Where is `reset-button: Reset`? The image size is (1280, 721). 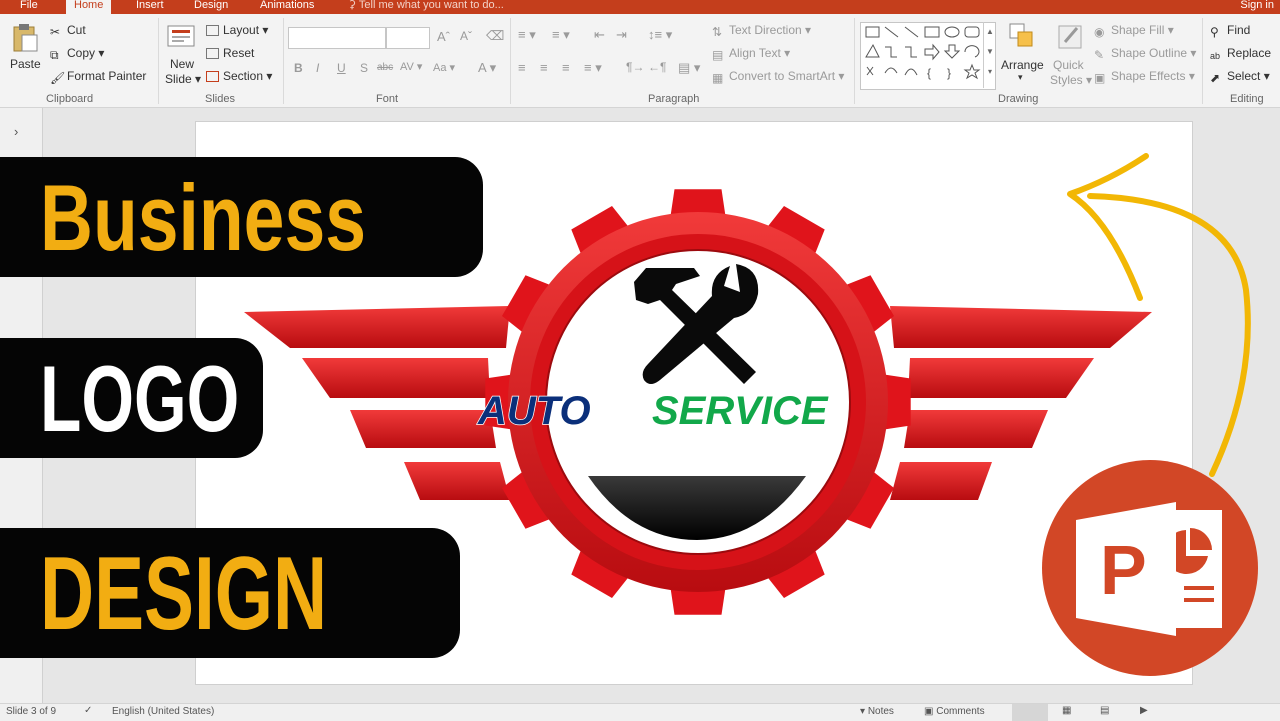 reset-button: Reset is located at coordinates (230, 53).